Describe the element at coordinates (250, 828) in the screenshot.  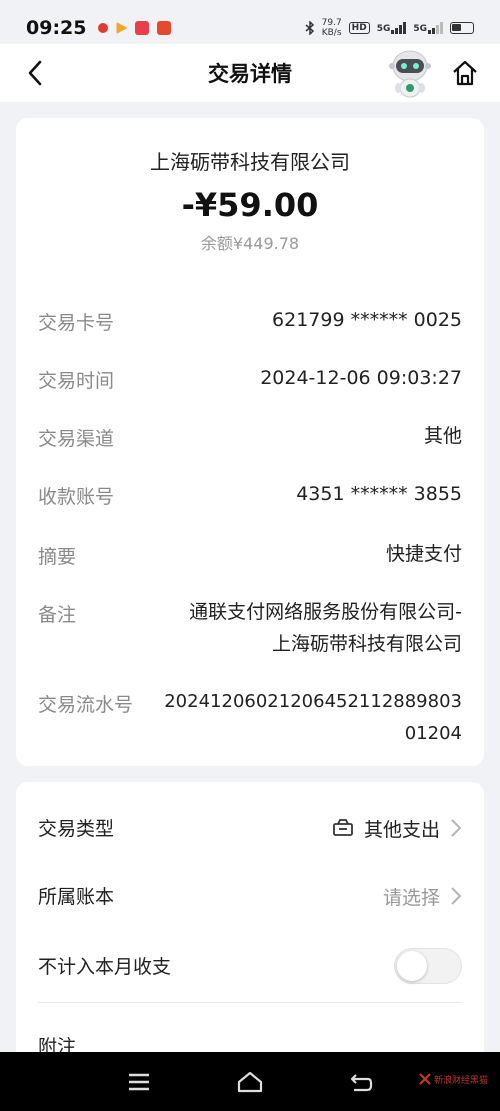
I see `transaction-type-row: 交易类型 其他支出` at that location.